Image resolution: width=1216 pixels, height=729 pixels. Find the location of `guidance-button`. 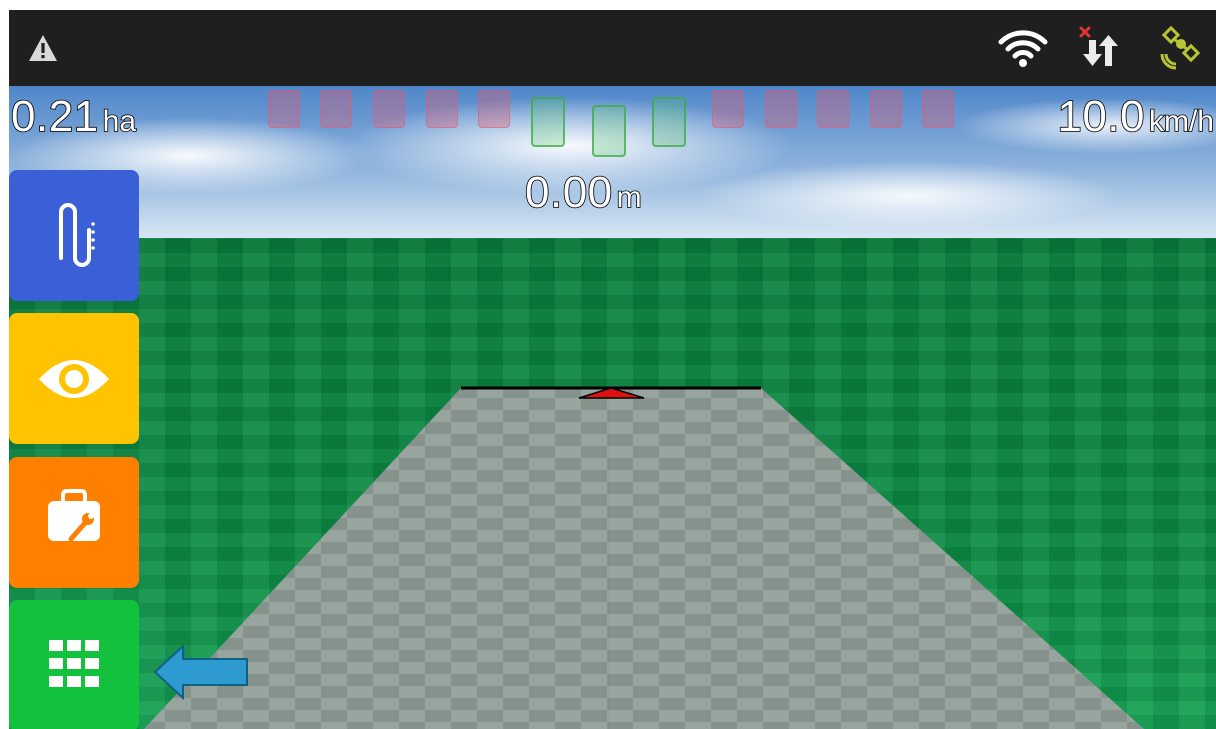

guidance-button is located at coordinates (74, 235).